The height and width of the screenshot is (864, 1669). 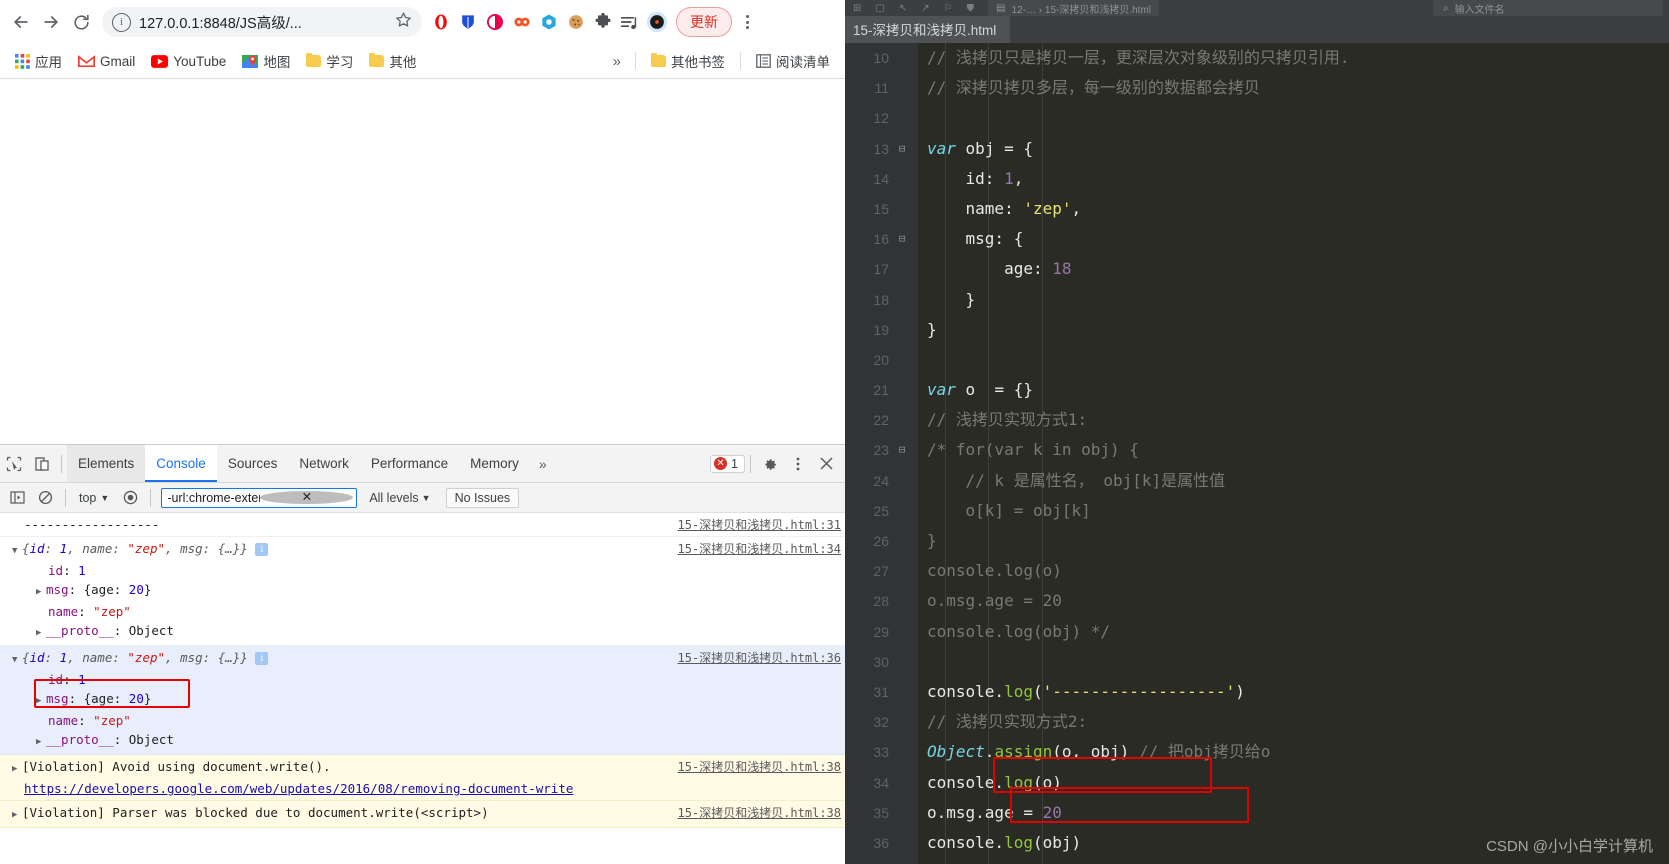 I want to click on code-line: 23 ⊟ /* for(var k in obj) {, so click(x=1257, y=450).